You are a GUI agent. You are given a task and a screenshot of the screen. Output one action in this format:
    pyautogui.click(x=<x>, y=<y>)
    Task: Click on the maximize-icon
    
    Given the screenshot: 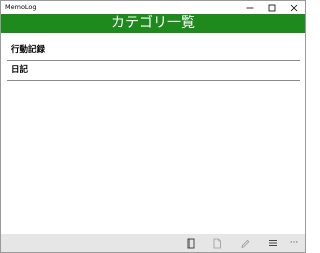 What is the action you would take?
    pyautogui.click(x=272, y=7)
    